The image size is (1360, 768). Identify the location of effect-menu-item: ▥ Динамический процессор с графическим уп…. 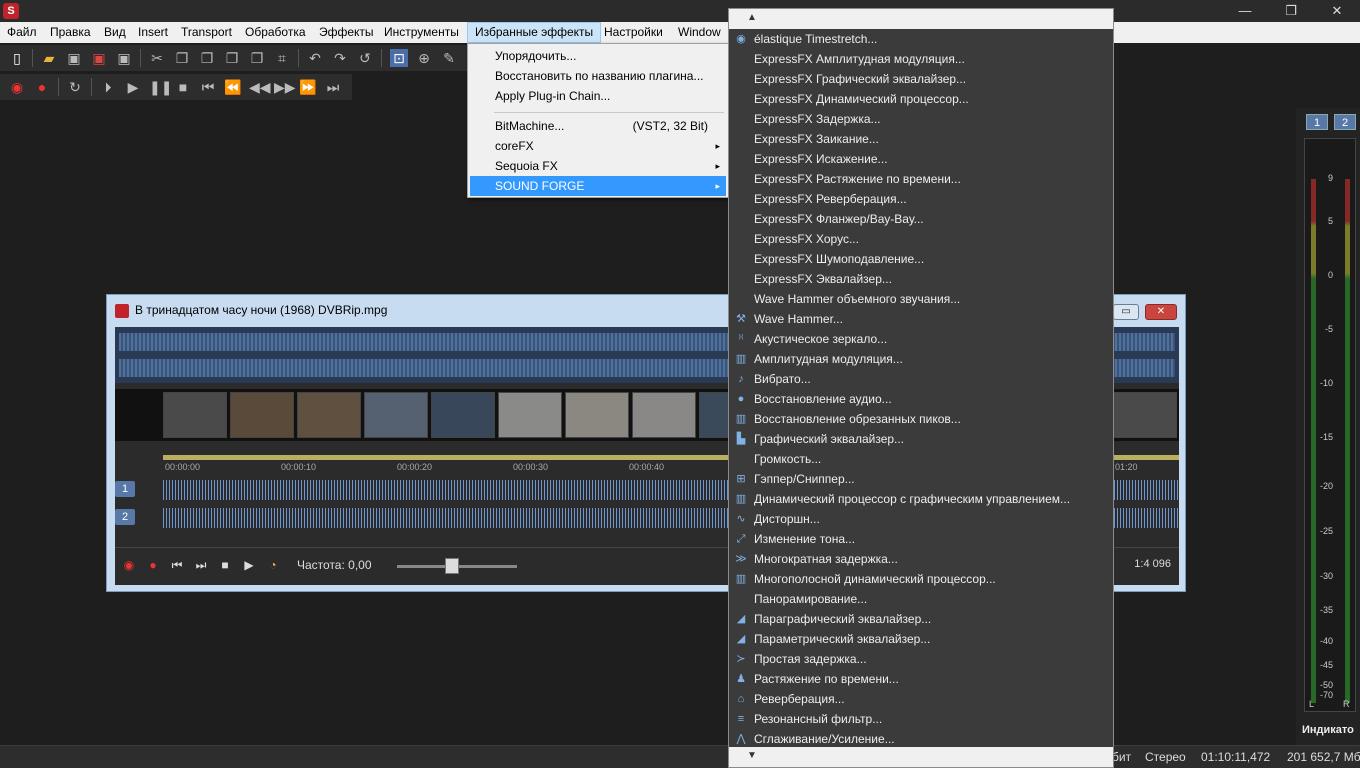
(921, 499).